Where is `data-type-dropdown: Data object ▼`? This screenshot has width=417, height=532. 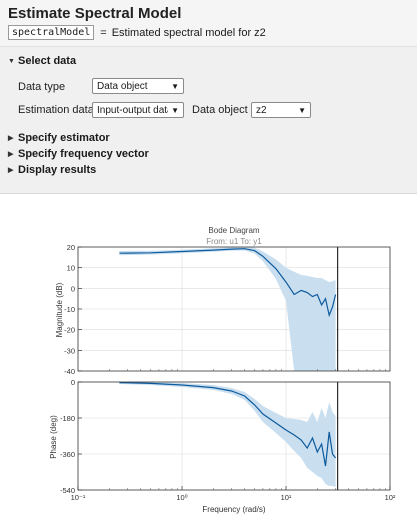 data-type-dropdown: Data object ▼ is located at coordinates (138, 86).